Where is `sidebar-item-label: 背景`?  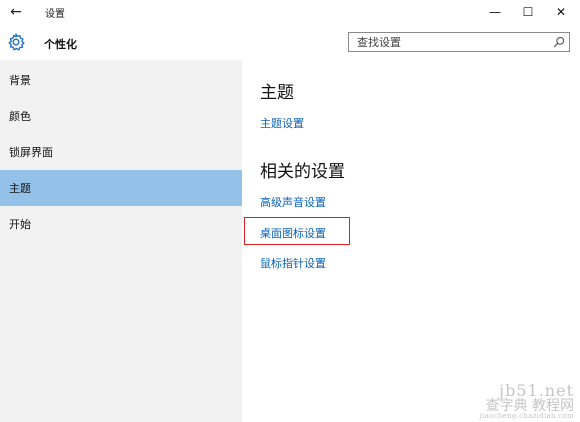
sidebar-item-label: 背景 is located at coordinates (20, 80).